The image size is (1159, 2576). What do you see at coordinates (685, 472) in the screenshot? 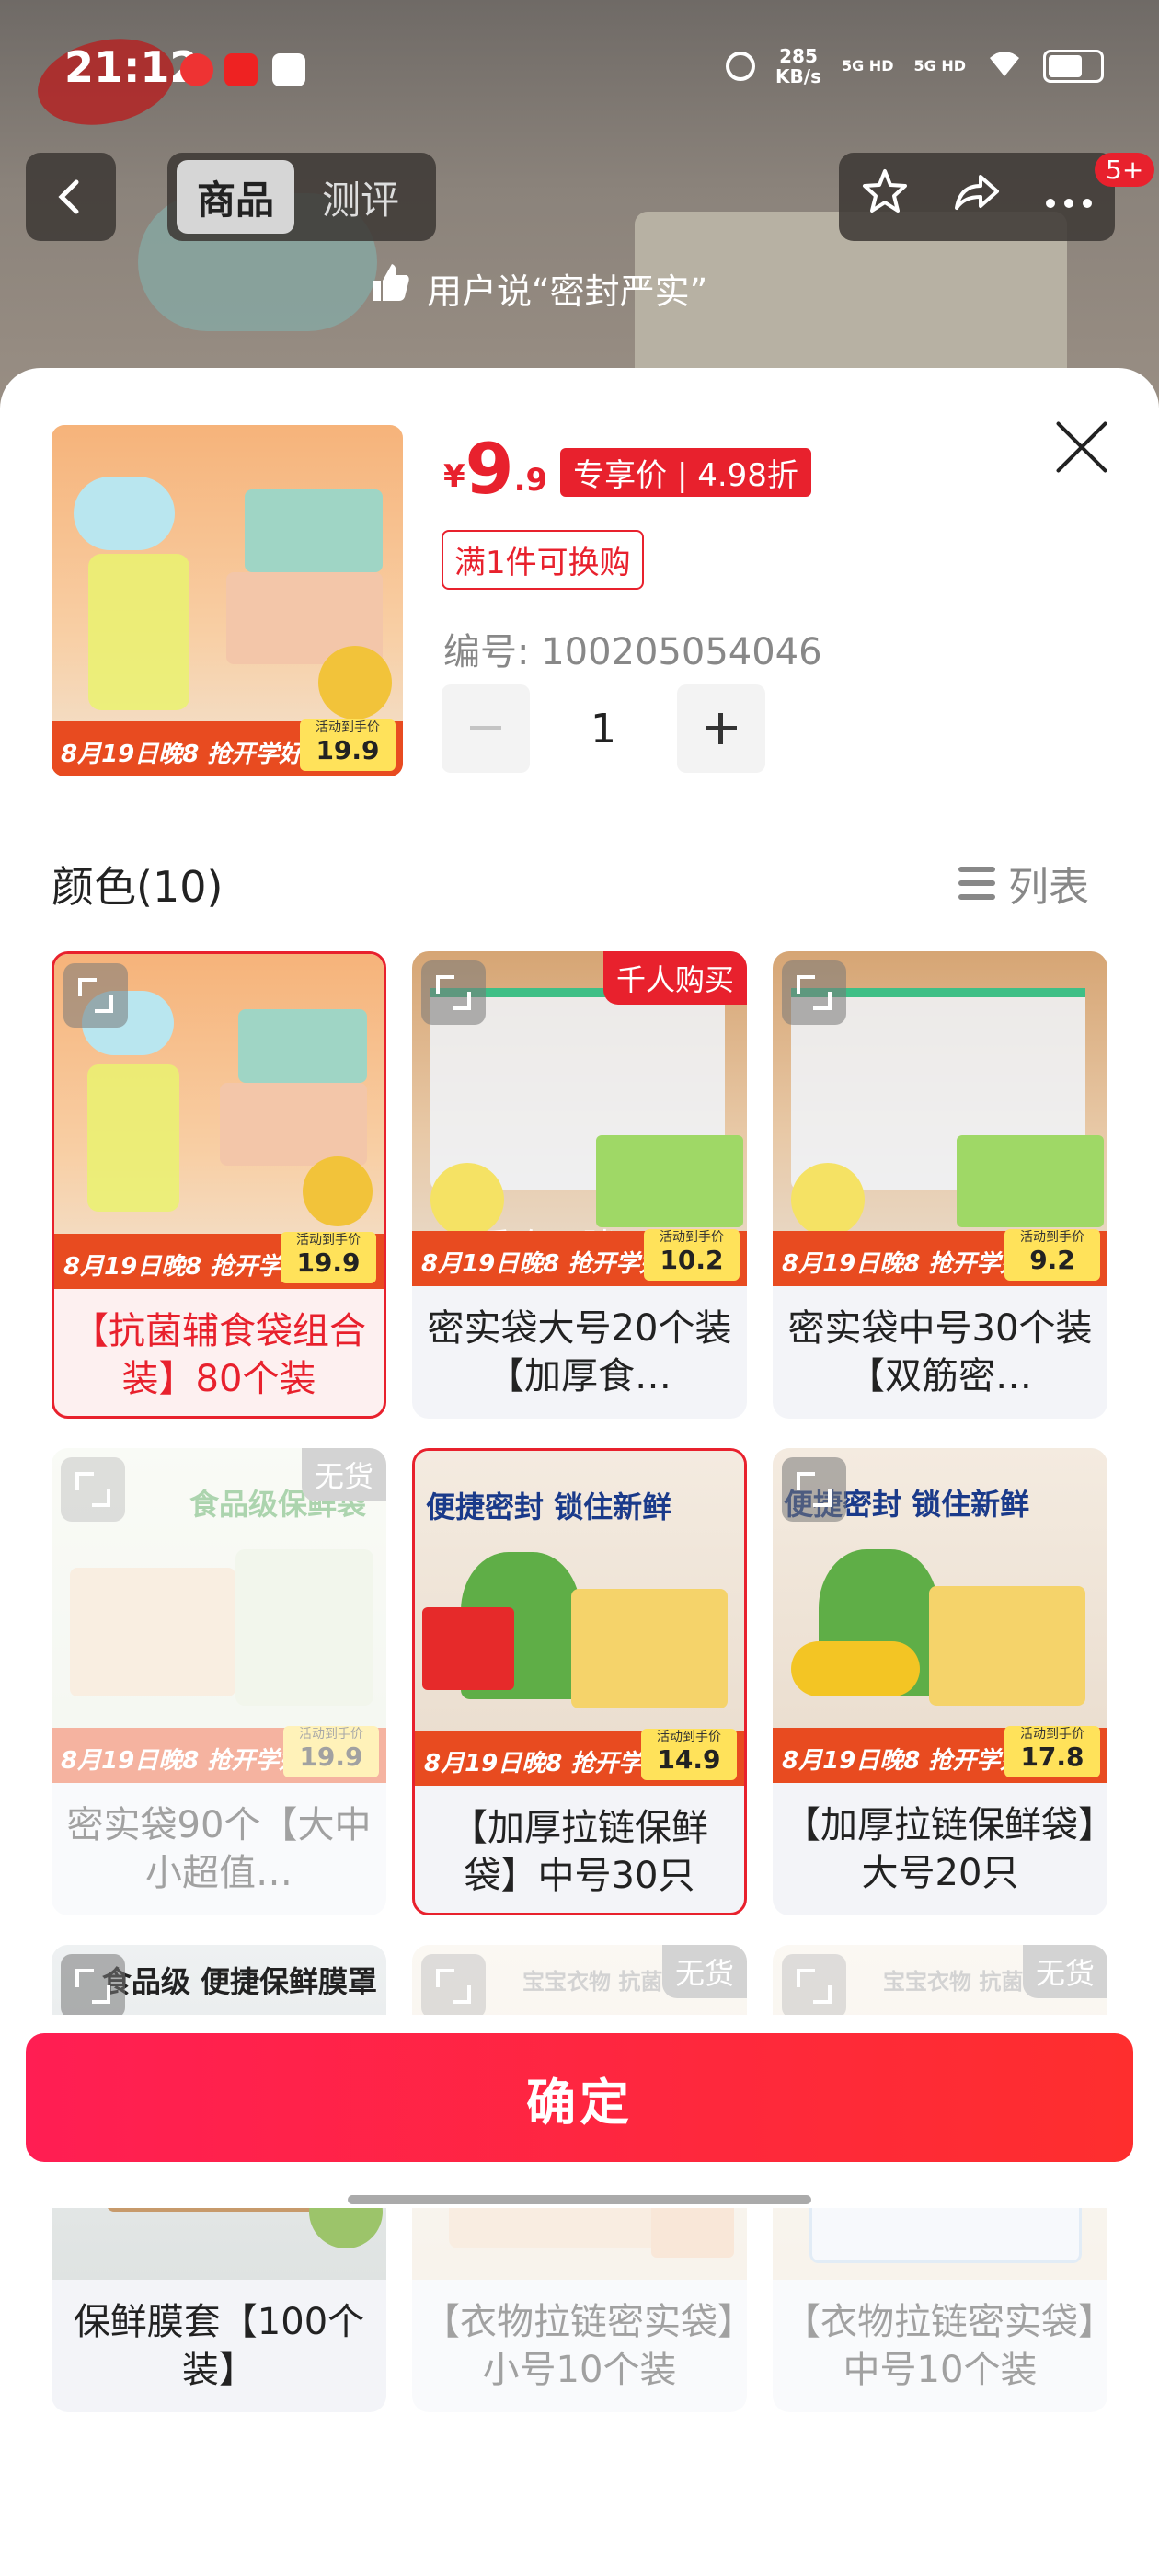
I see `exclusive-price-badge: 专享价 | 4.98折` at bounding box center [685, 472].